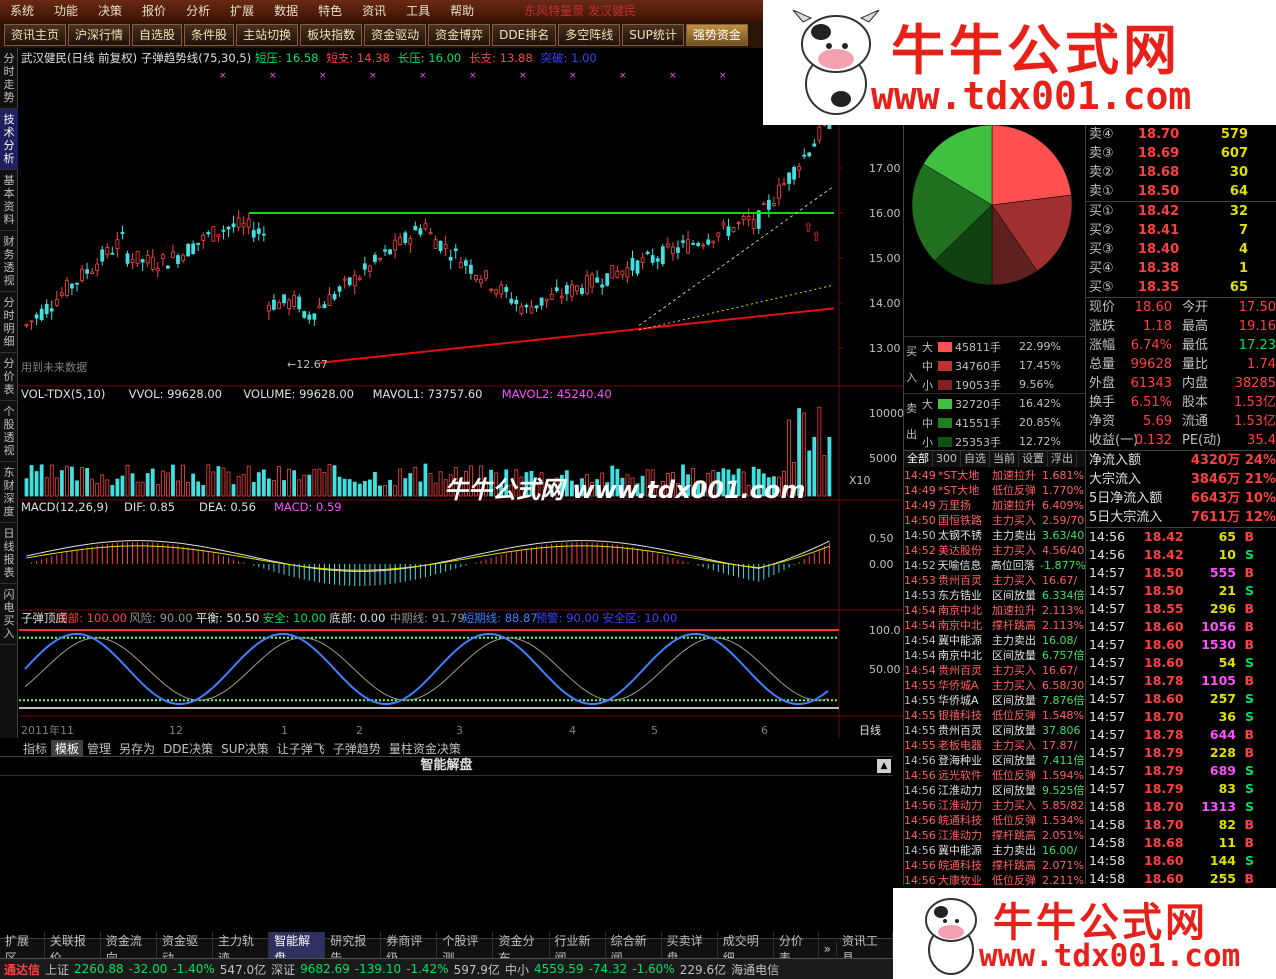  I want to click on radar-row: 14:55 贵州百灵 区间放量 37.806, so click(995, 730).